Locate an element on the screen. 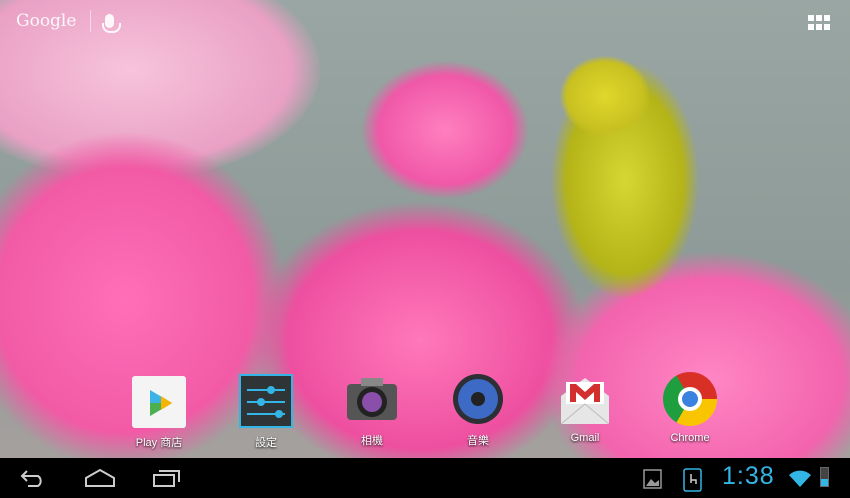 The height and width of the screenshot is (498, 850). app-label: Play 商店 is located at coordinates (159, 443).